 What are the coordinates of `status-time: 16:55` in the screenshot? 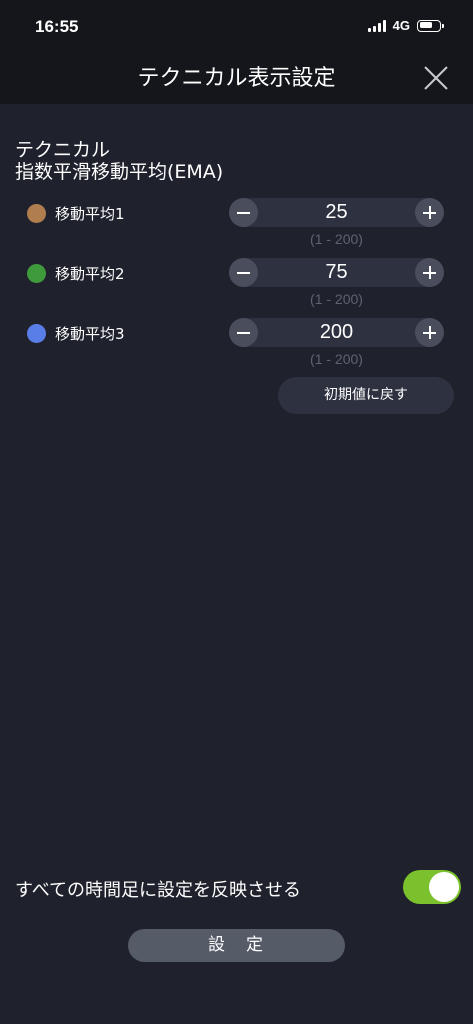 It's located at (57, 26).